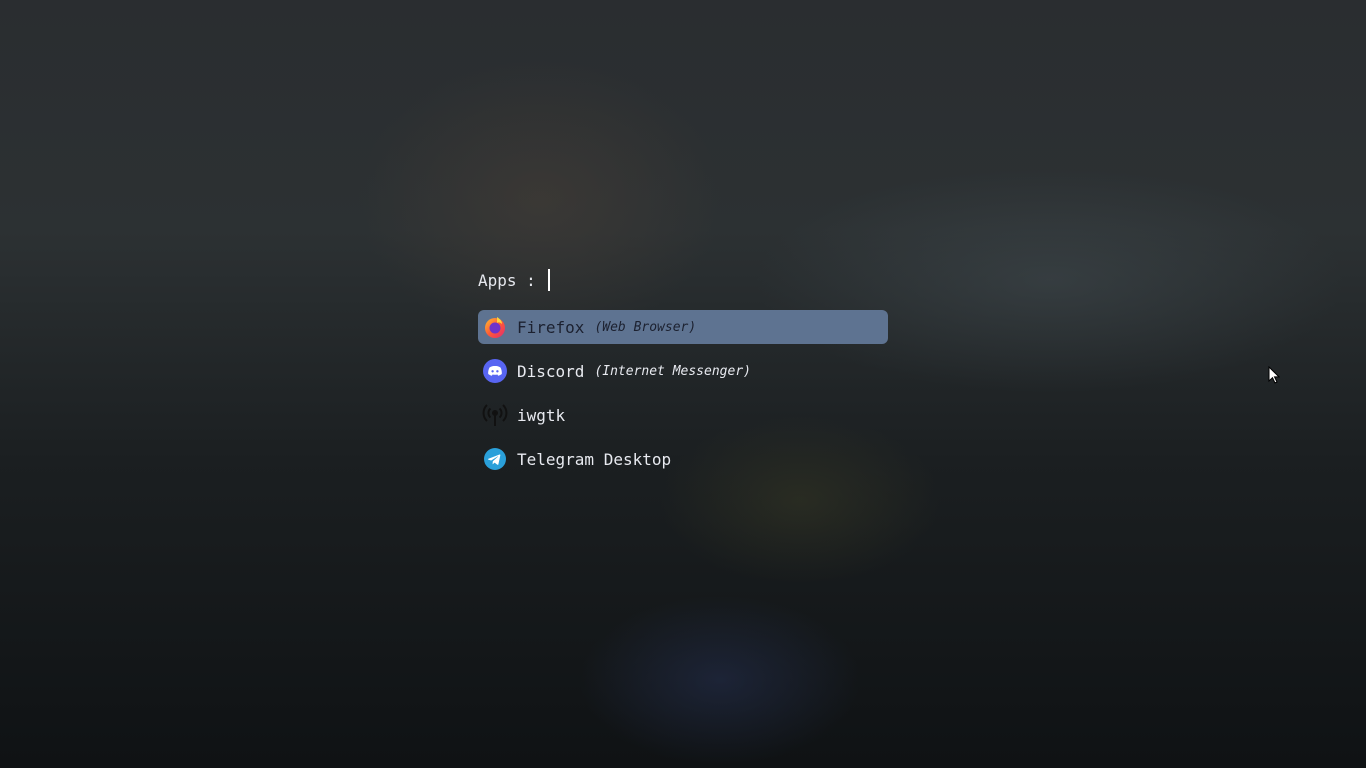 Image resolution: width=1366 pixels, height=768 pixels. What do you see at coordinates (594, 459) in the screenshot?
I see `app-name: Telegram Desktop` at bounding box center [594, 459].